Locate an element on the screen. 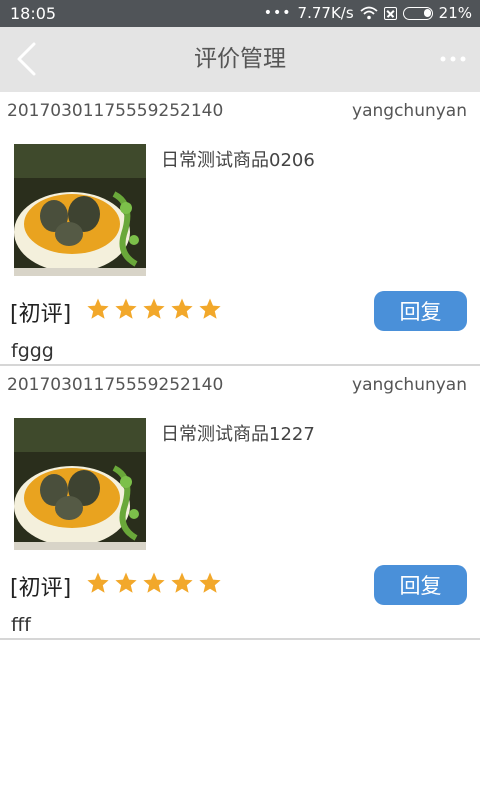  status-indicators: ••• 7.77K/s 21% is located at coordinates (368, 13).